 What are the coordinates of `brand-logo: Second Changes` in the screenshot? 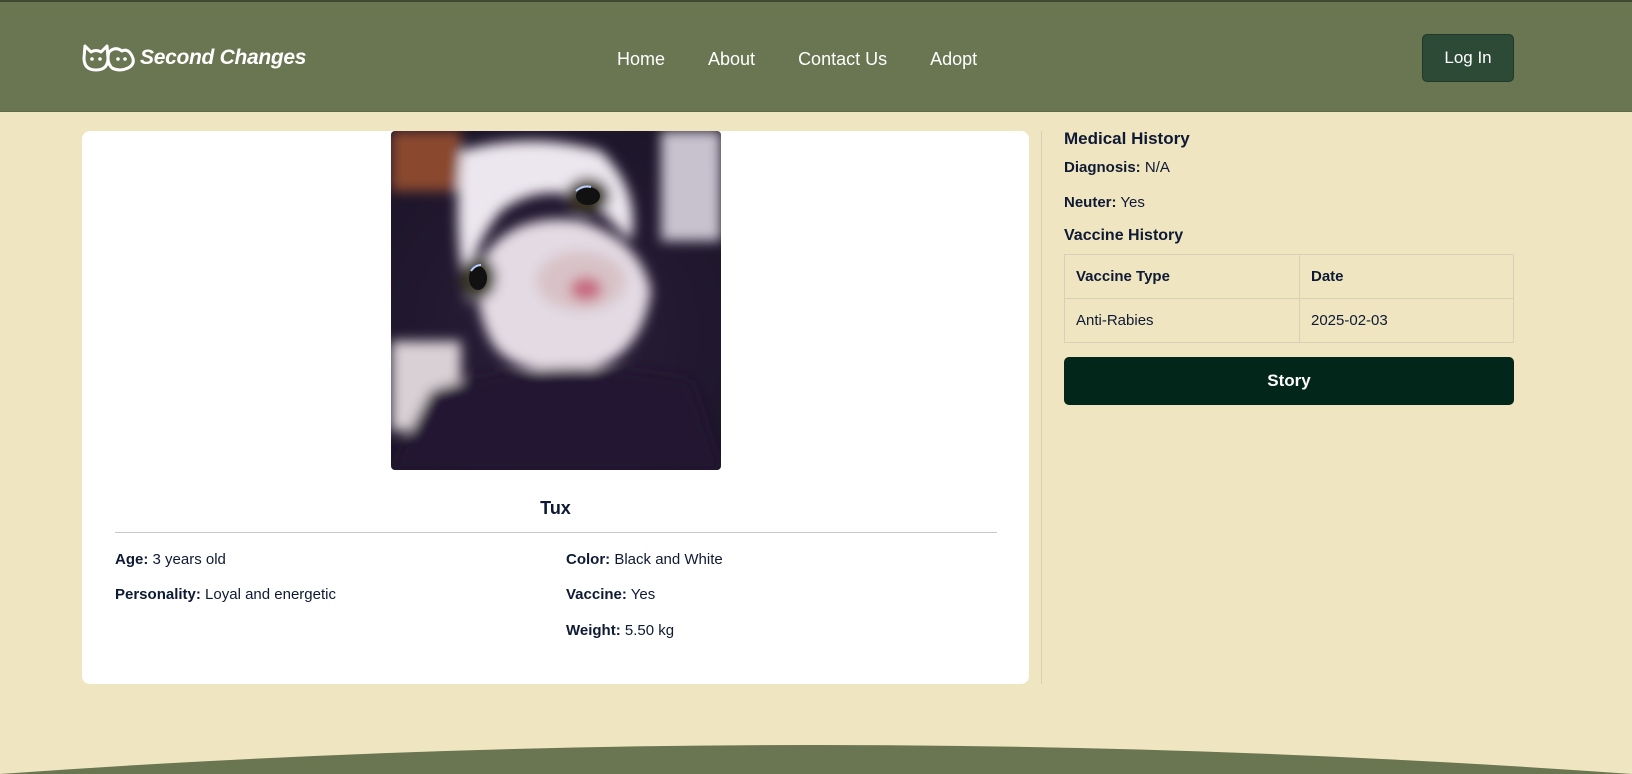 It's located at (194, 58).